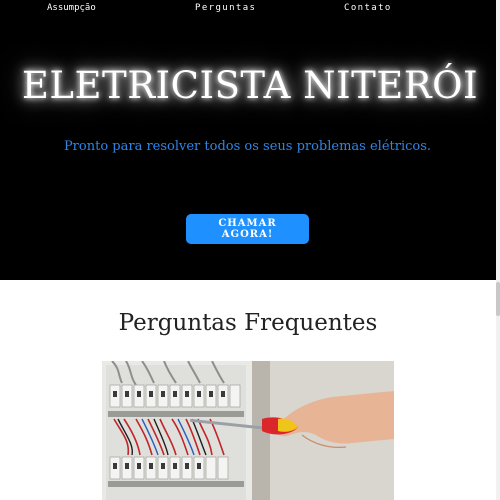  I want to click on hero-title: ELETRICISTA NITERÓI, so click(250, 85).